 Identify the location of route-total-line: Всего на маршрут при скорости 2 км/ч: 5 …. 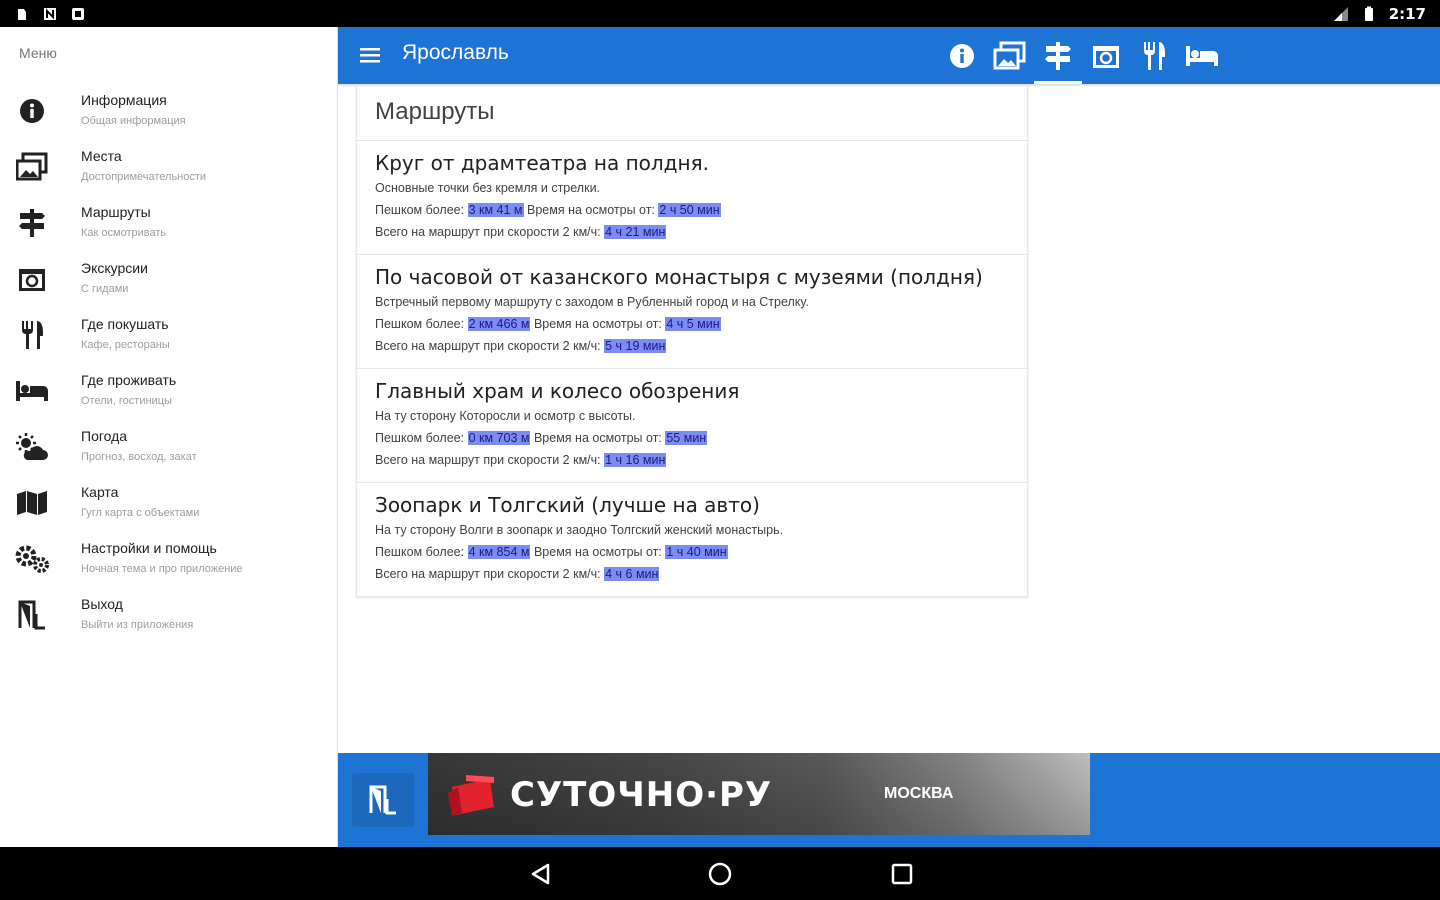
(692, 346).